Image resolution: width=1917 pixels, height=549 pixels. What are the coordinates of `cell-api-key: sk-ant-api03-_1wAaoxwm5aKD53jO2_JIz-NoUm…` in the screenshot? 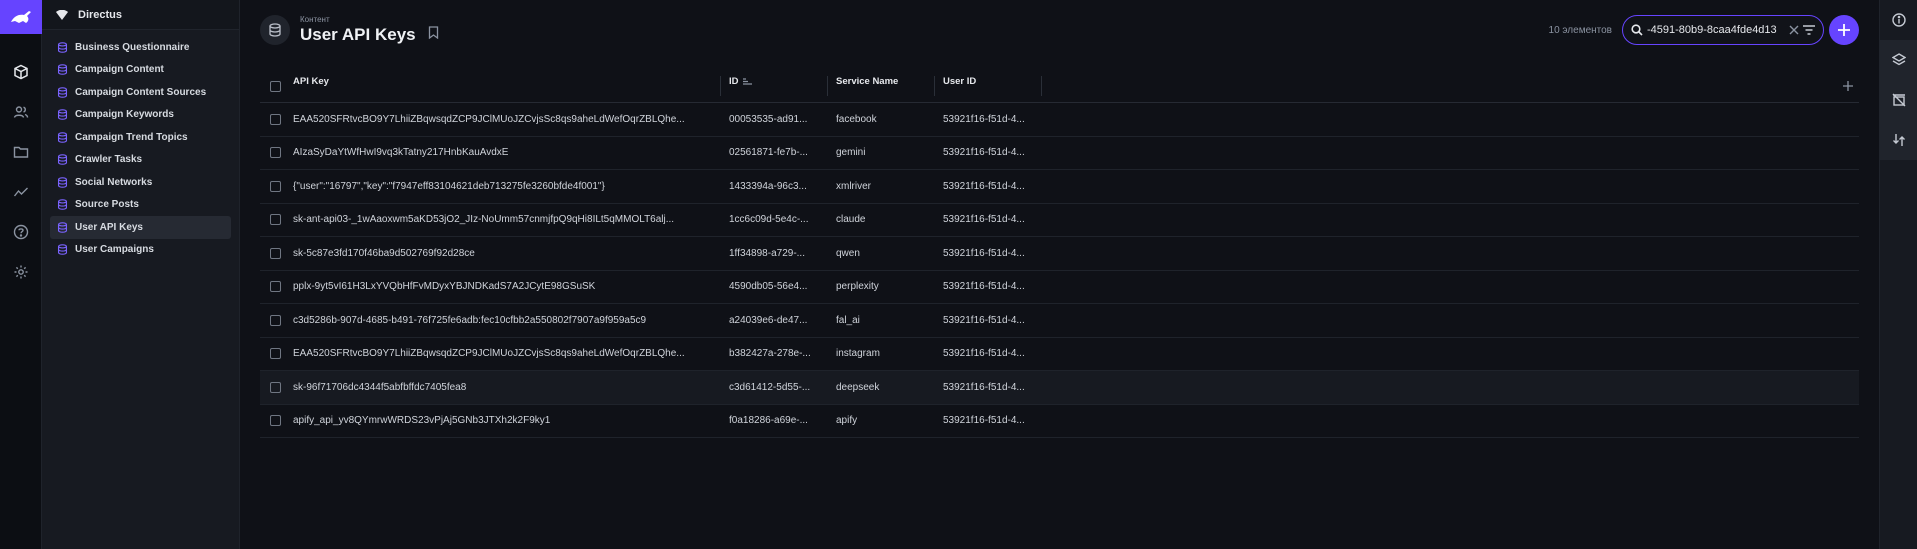 It's located at (484, 220).